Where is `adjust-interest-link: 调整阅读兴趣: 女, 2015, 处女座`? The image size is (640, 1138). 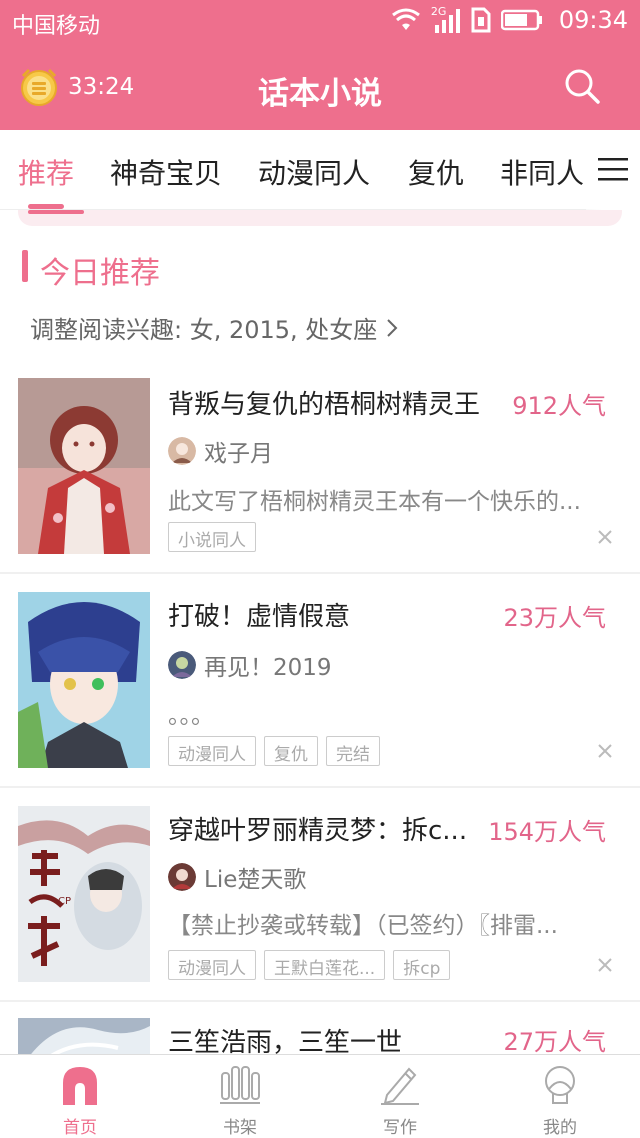
adjust-interest-link: 调整阅读兴趣: 女, 2015, 处女座 is located at coordinates (214, 327).